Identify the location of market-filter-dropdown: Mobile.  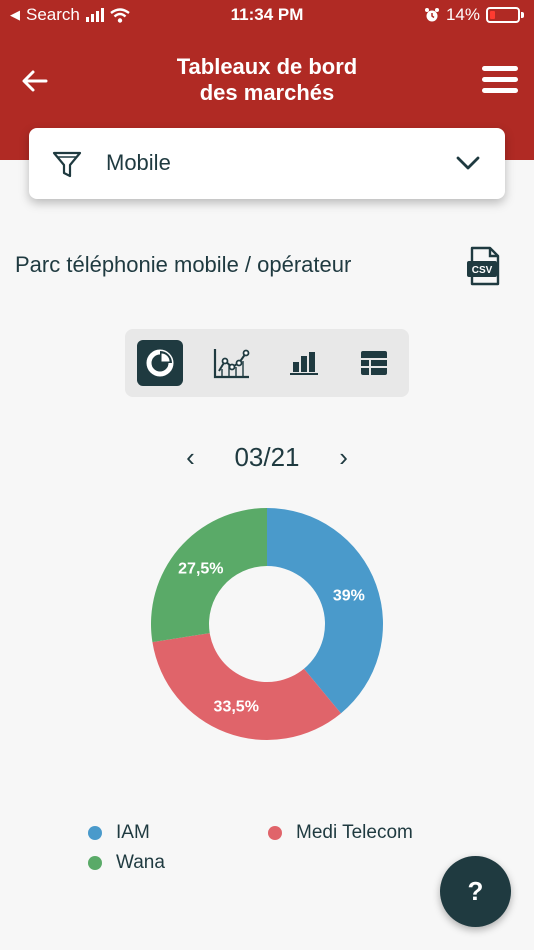
(267, 163).